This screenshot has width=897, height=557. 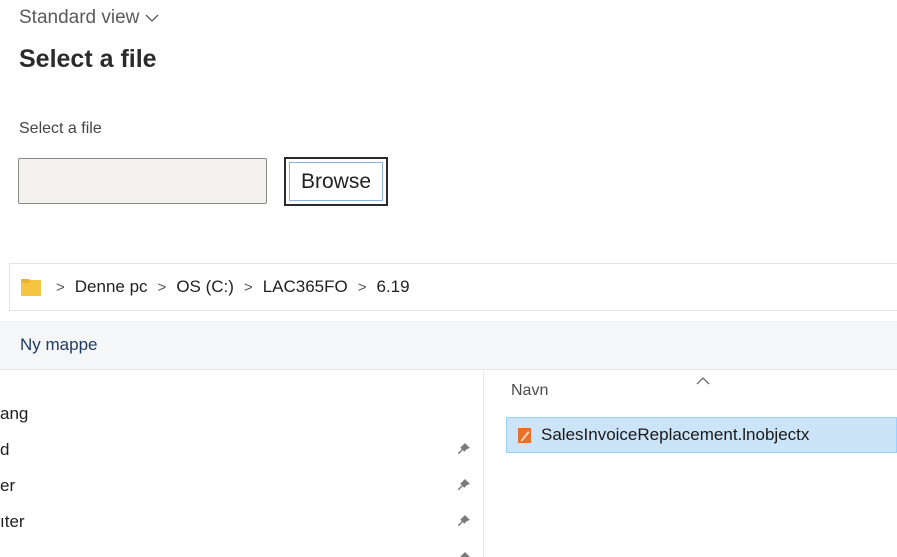 What do you see at coordinates (703, 381) in the screenshot?
I see `sort-ascending-icon` at bounding box center [703, 381].